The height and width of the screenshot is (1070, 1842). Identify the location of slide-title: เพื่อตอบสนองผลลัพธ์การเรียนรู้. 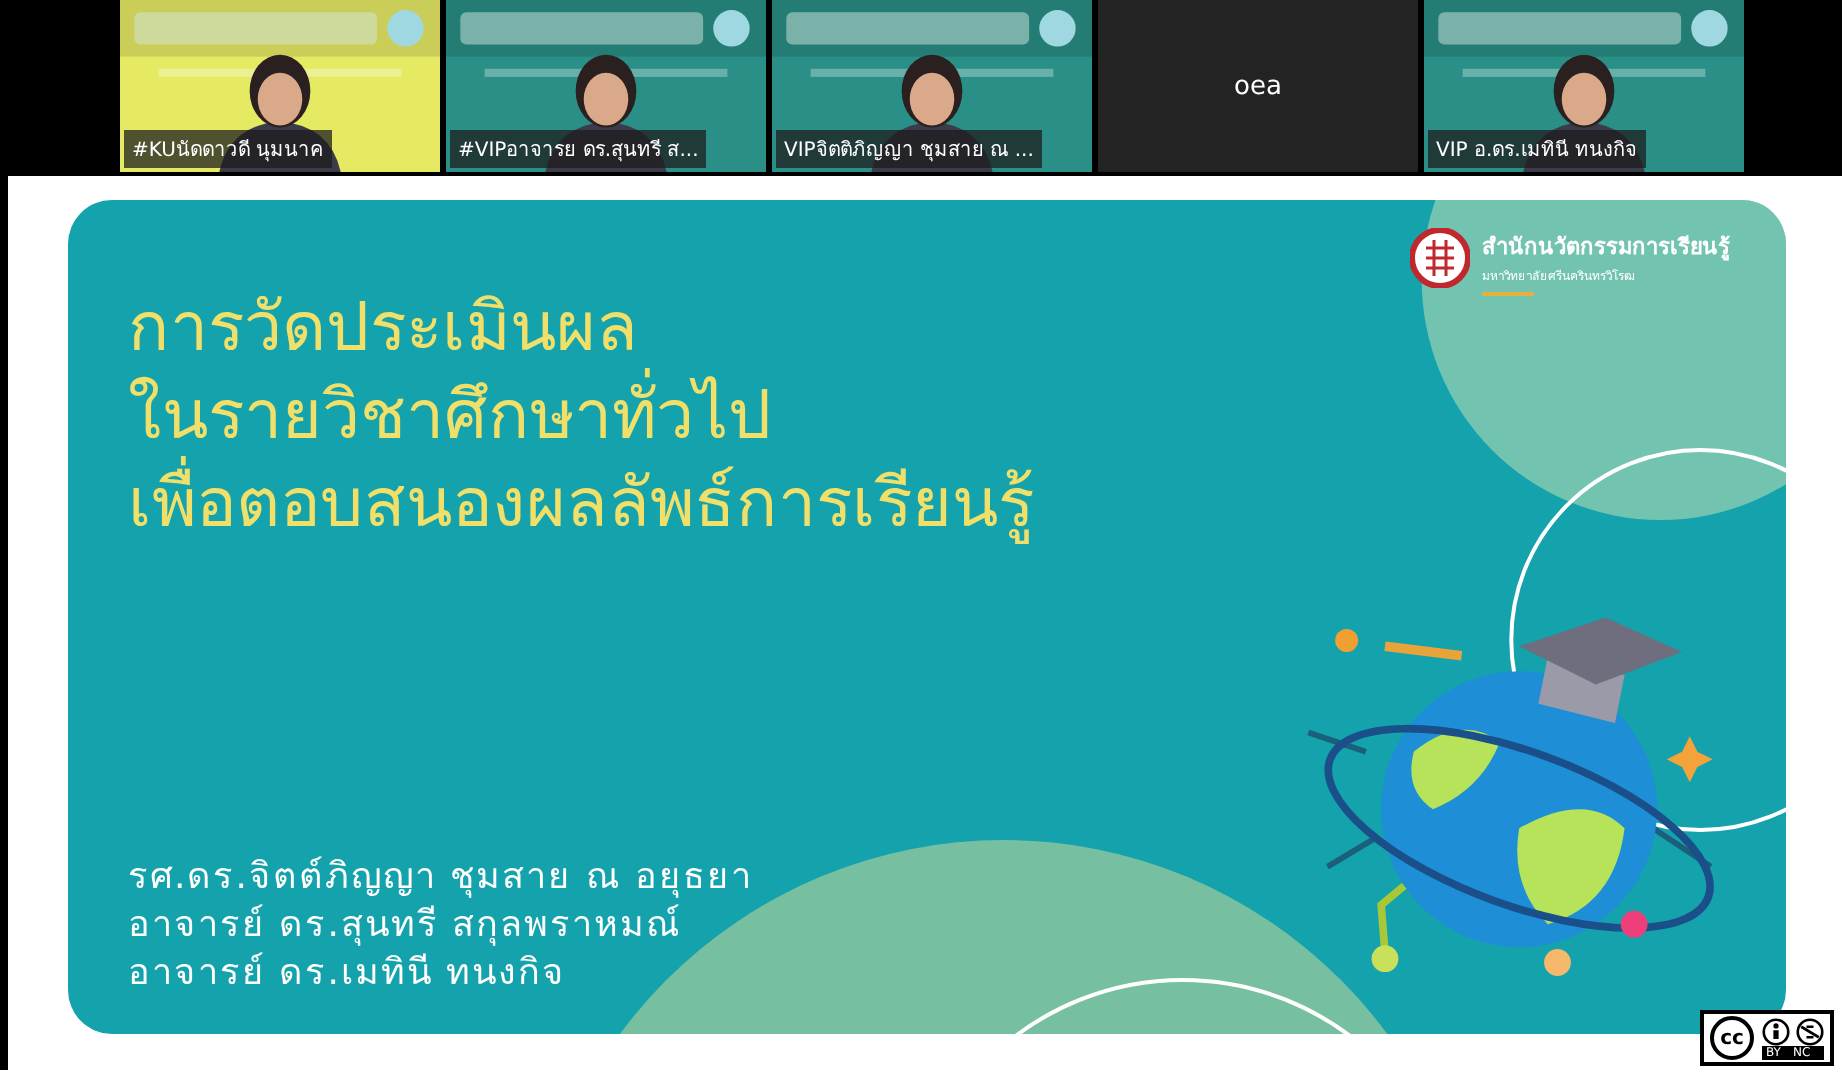
(581, 504).